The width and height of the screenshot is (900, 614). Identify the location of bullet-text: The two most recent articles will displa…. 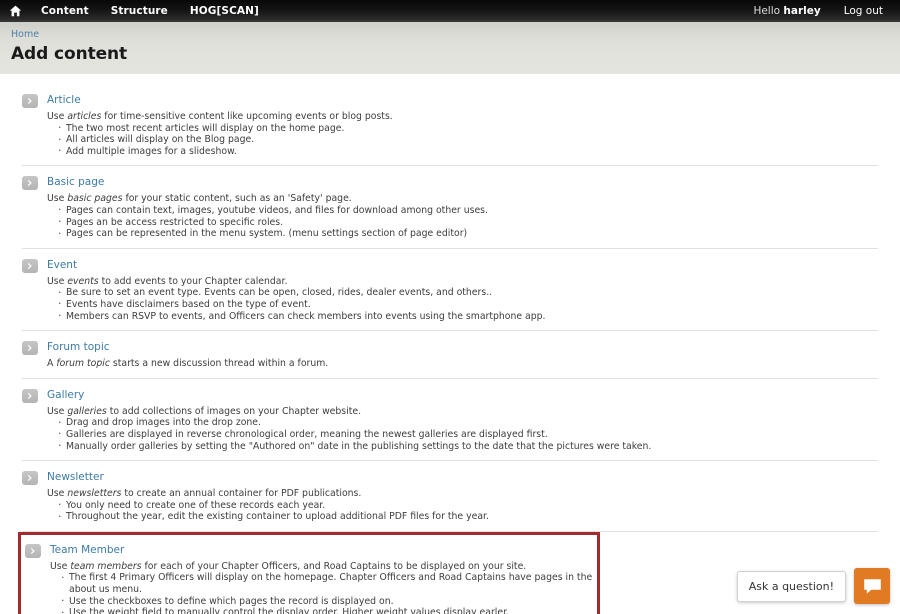
(205, 128).